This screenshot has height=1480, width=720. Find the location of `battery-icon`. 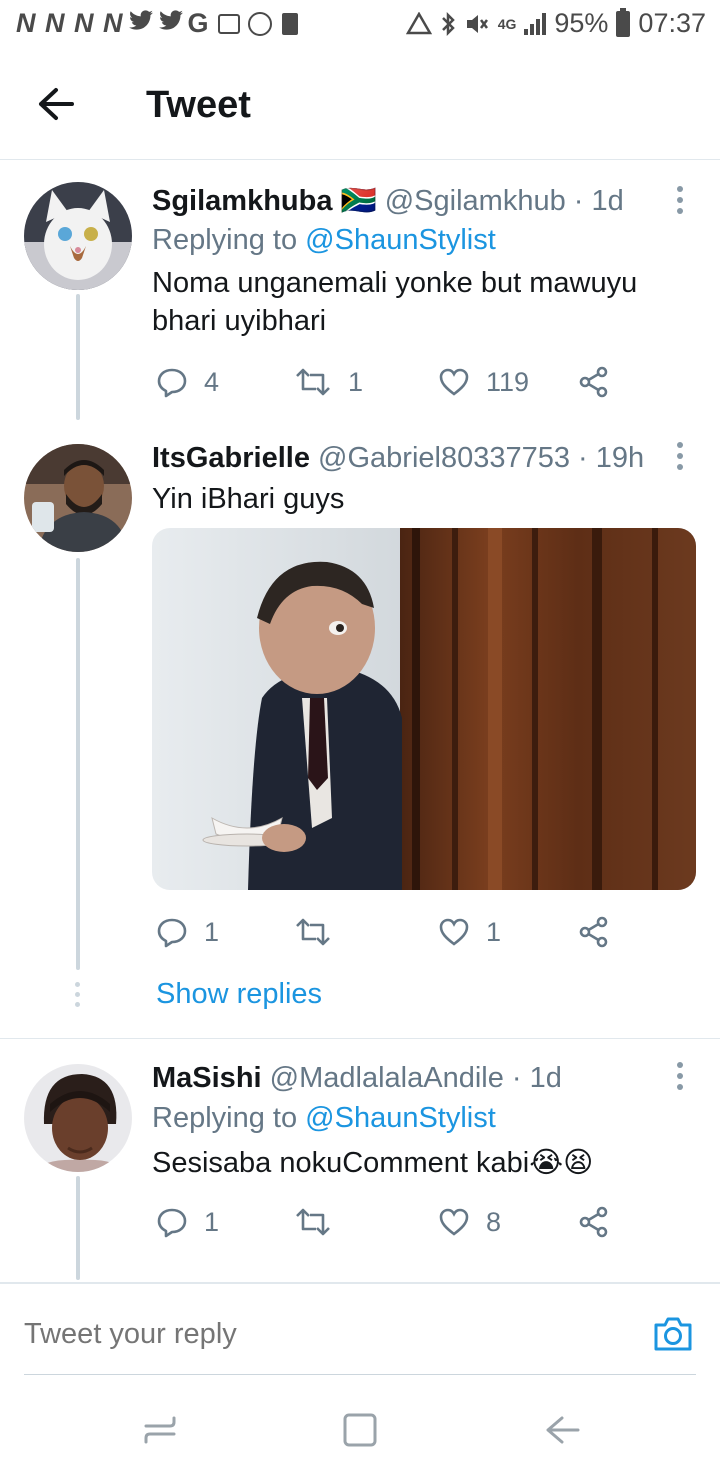

battery-icon is located at coordinates (623, 22).